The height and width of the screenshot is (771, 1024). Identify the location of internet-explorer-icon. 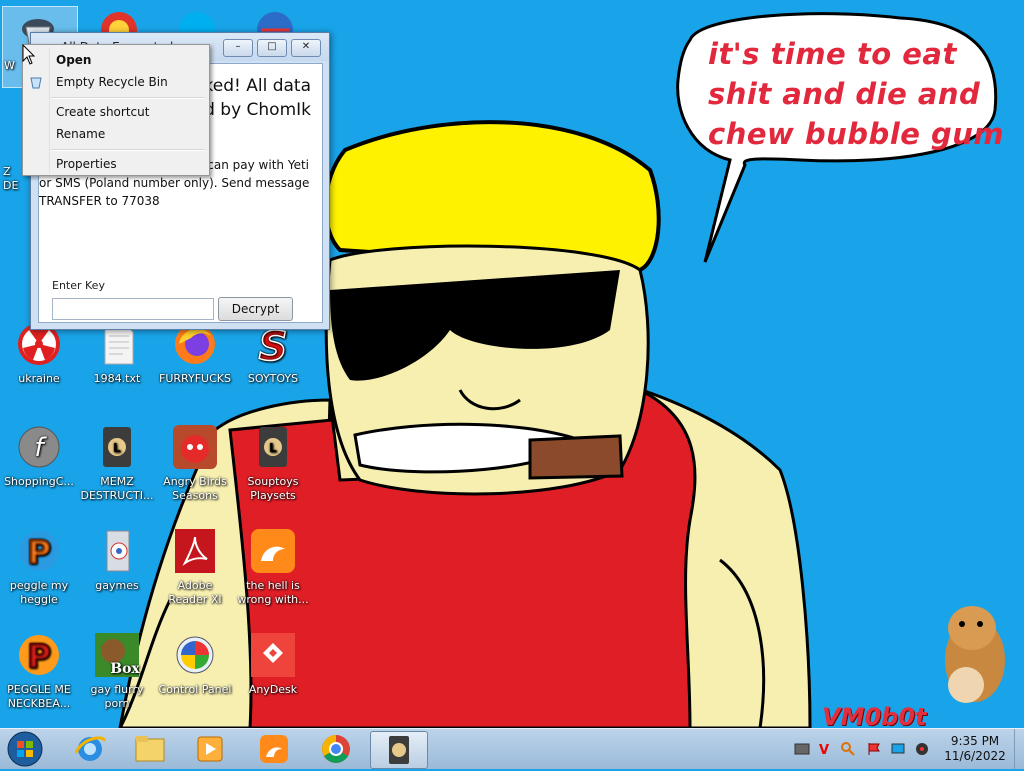
(90, 748).